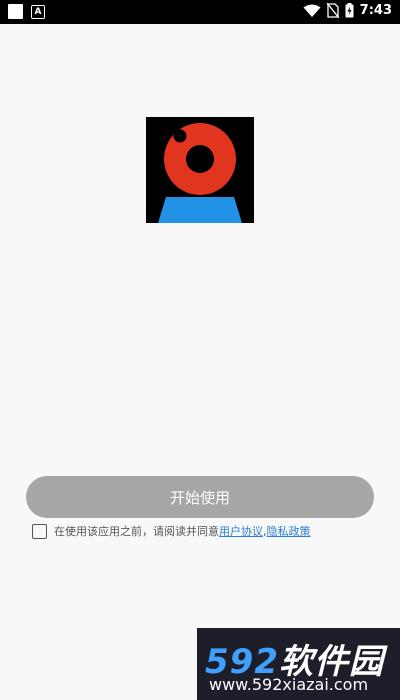  I want to click on start-button-label: 开始使用, so click(199, 497).